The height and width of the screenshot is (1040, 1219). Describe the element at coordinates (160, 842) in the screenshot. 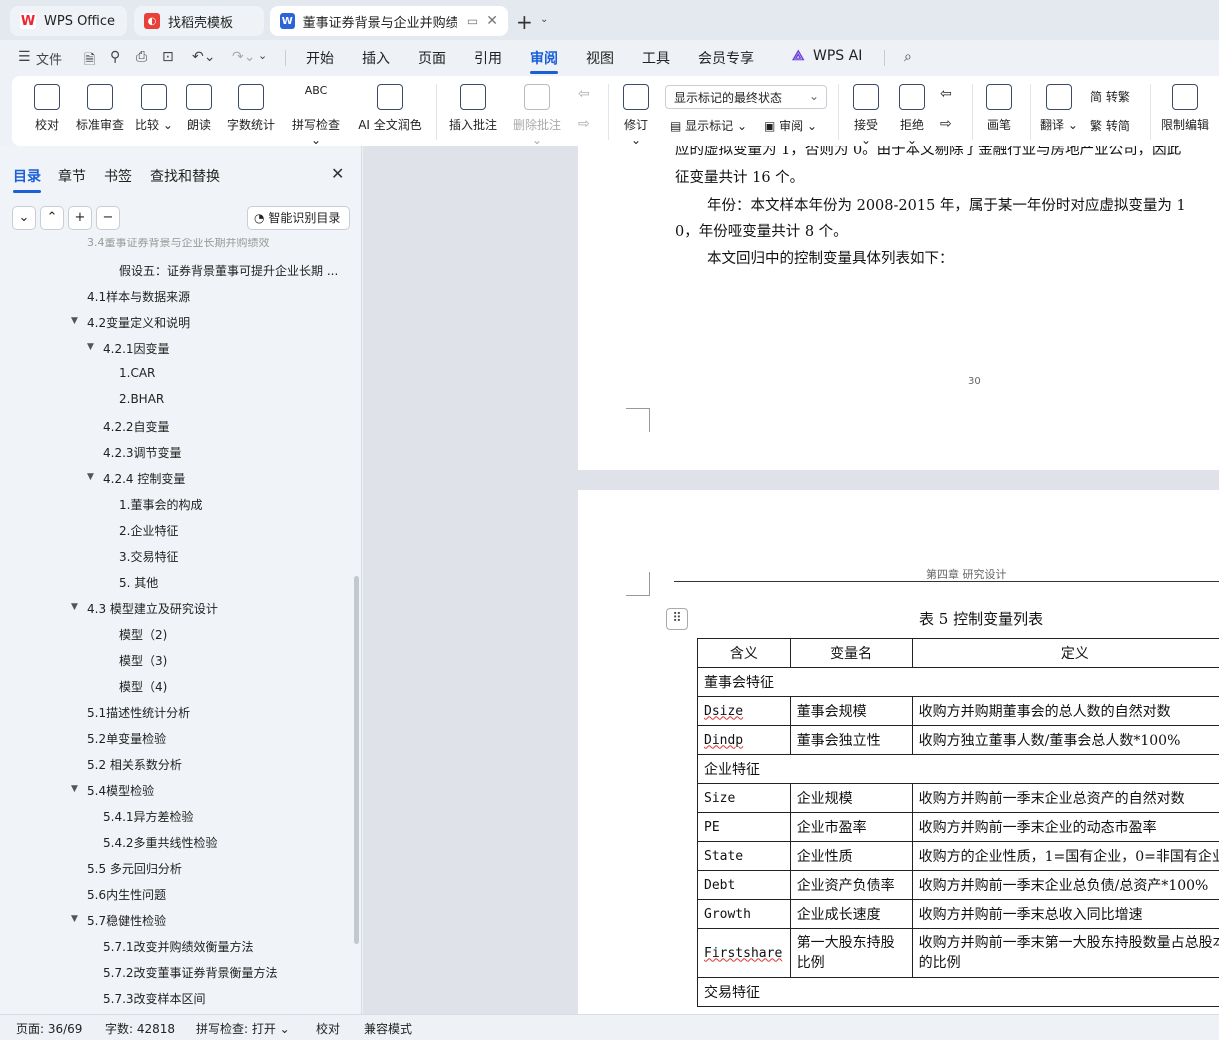

I see `toc-item: 5.4.2多重共线性检验` at that location.